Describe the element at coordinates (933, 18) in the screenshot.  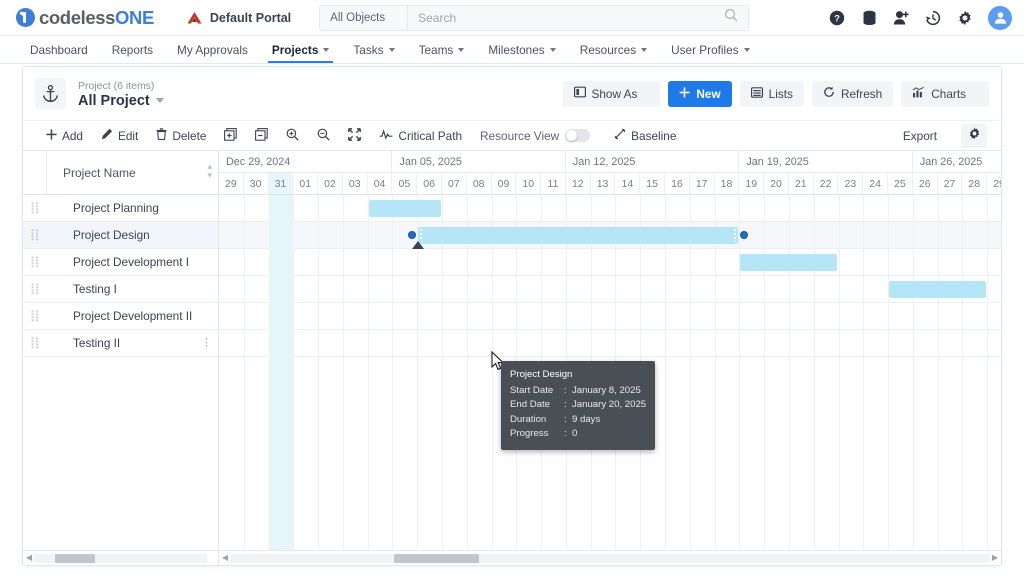
I see `history-icon` at that location.